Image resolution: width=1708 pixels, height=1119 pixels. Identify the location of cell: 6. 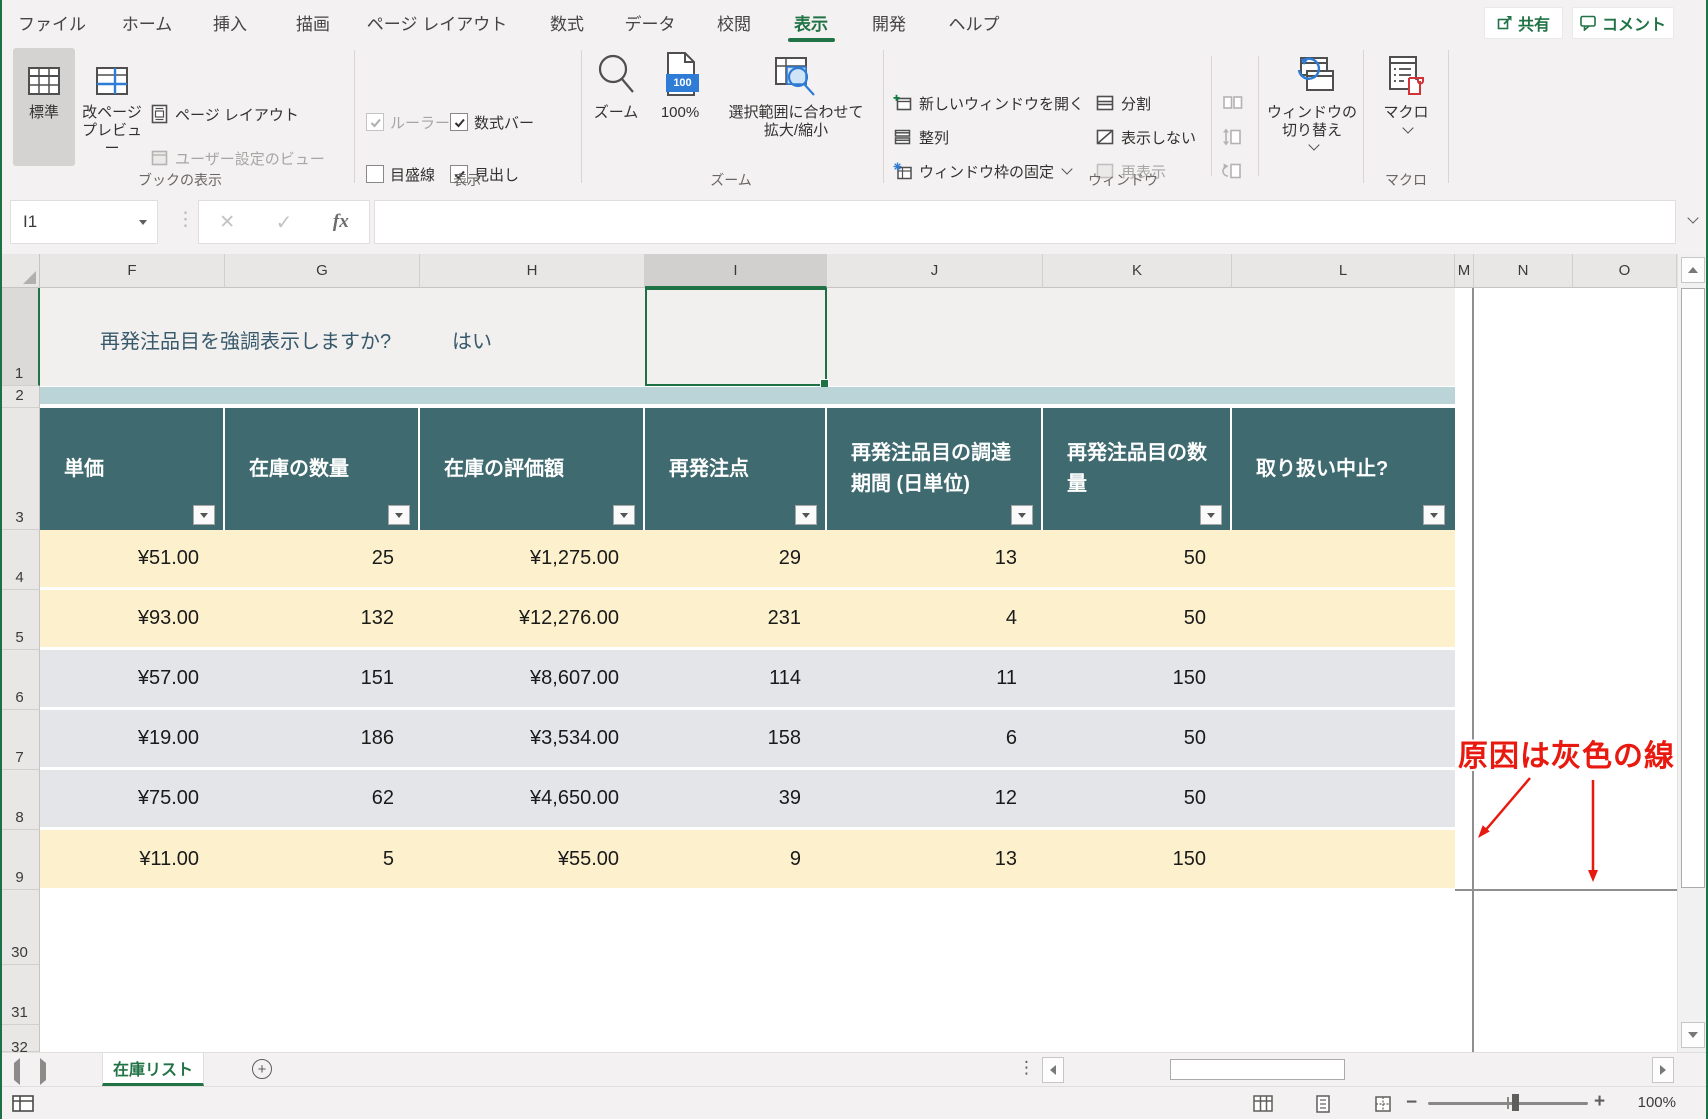
(935, 738).